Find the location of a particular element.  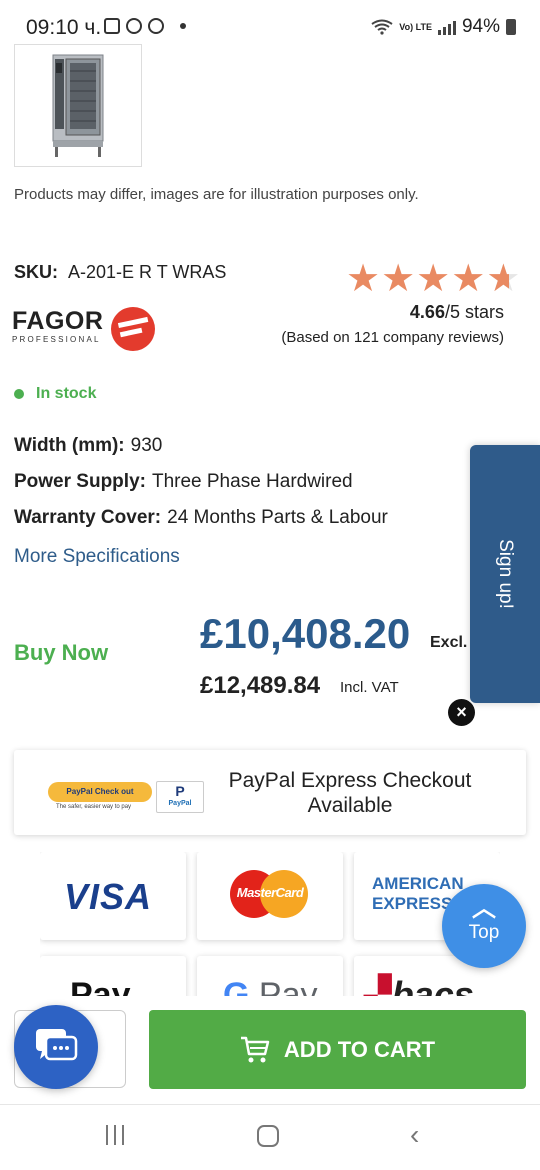

battery-icon is located at coordinates (511, 27).